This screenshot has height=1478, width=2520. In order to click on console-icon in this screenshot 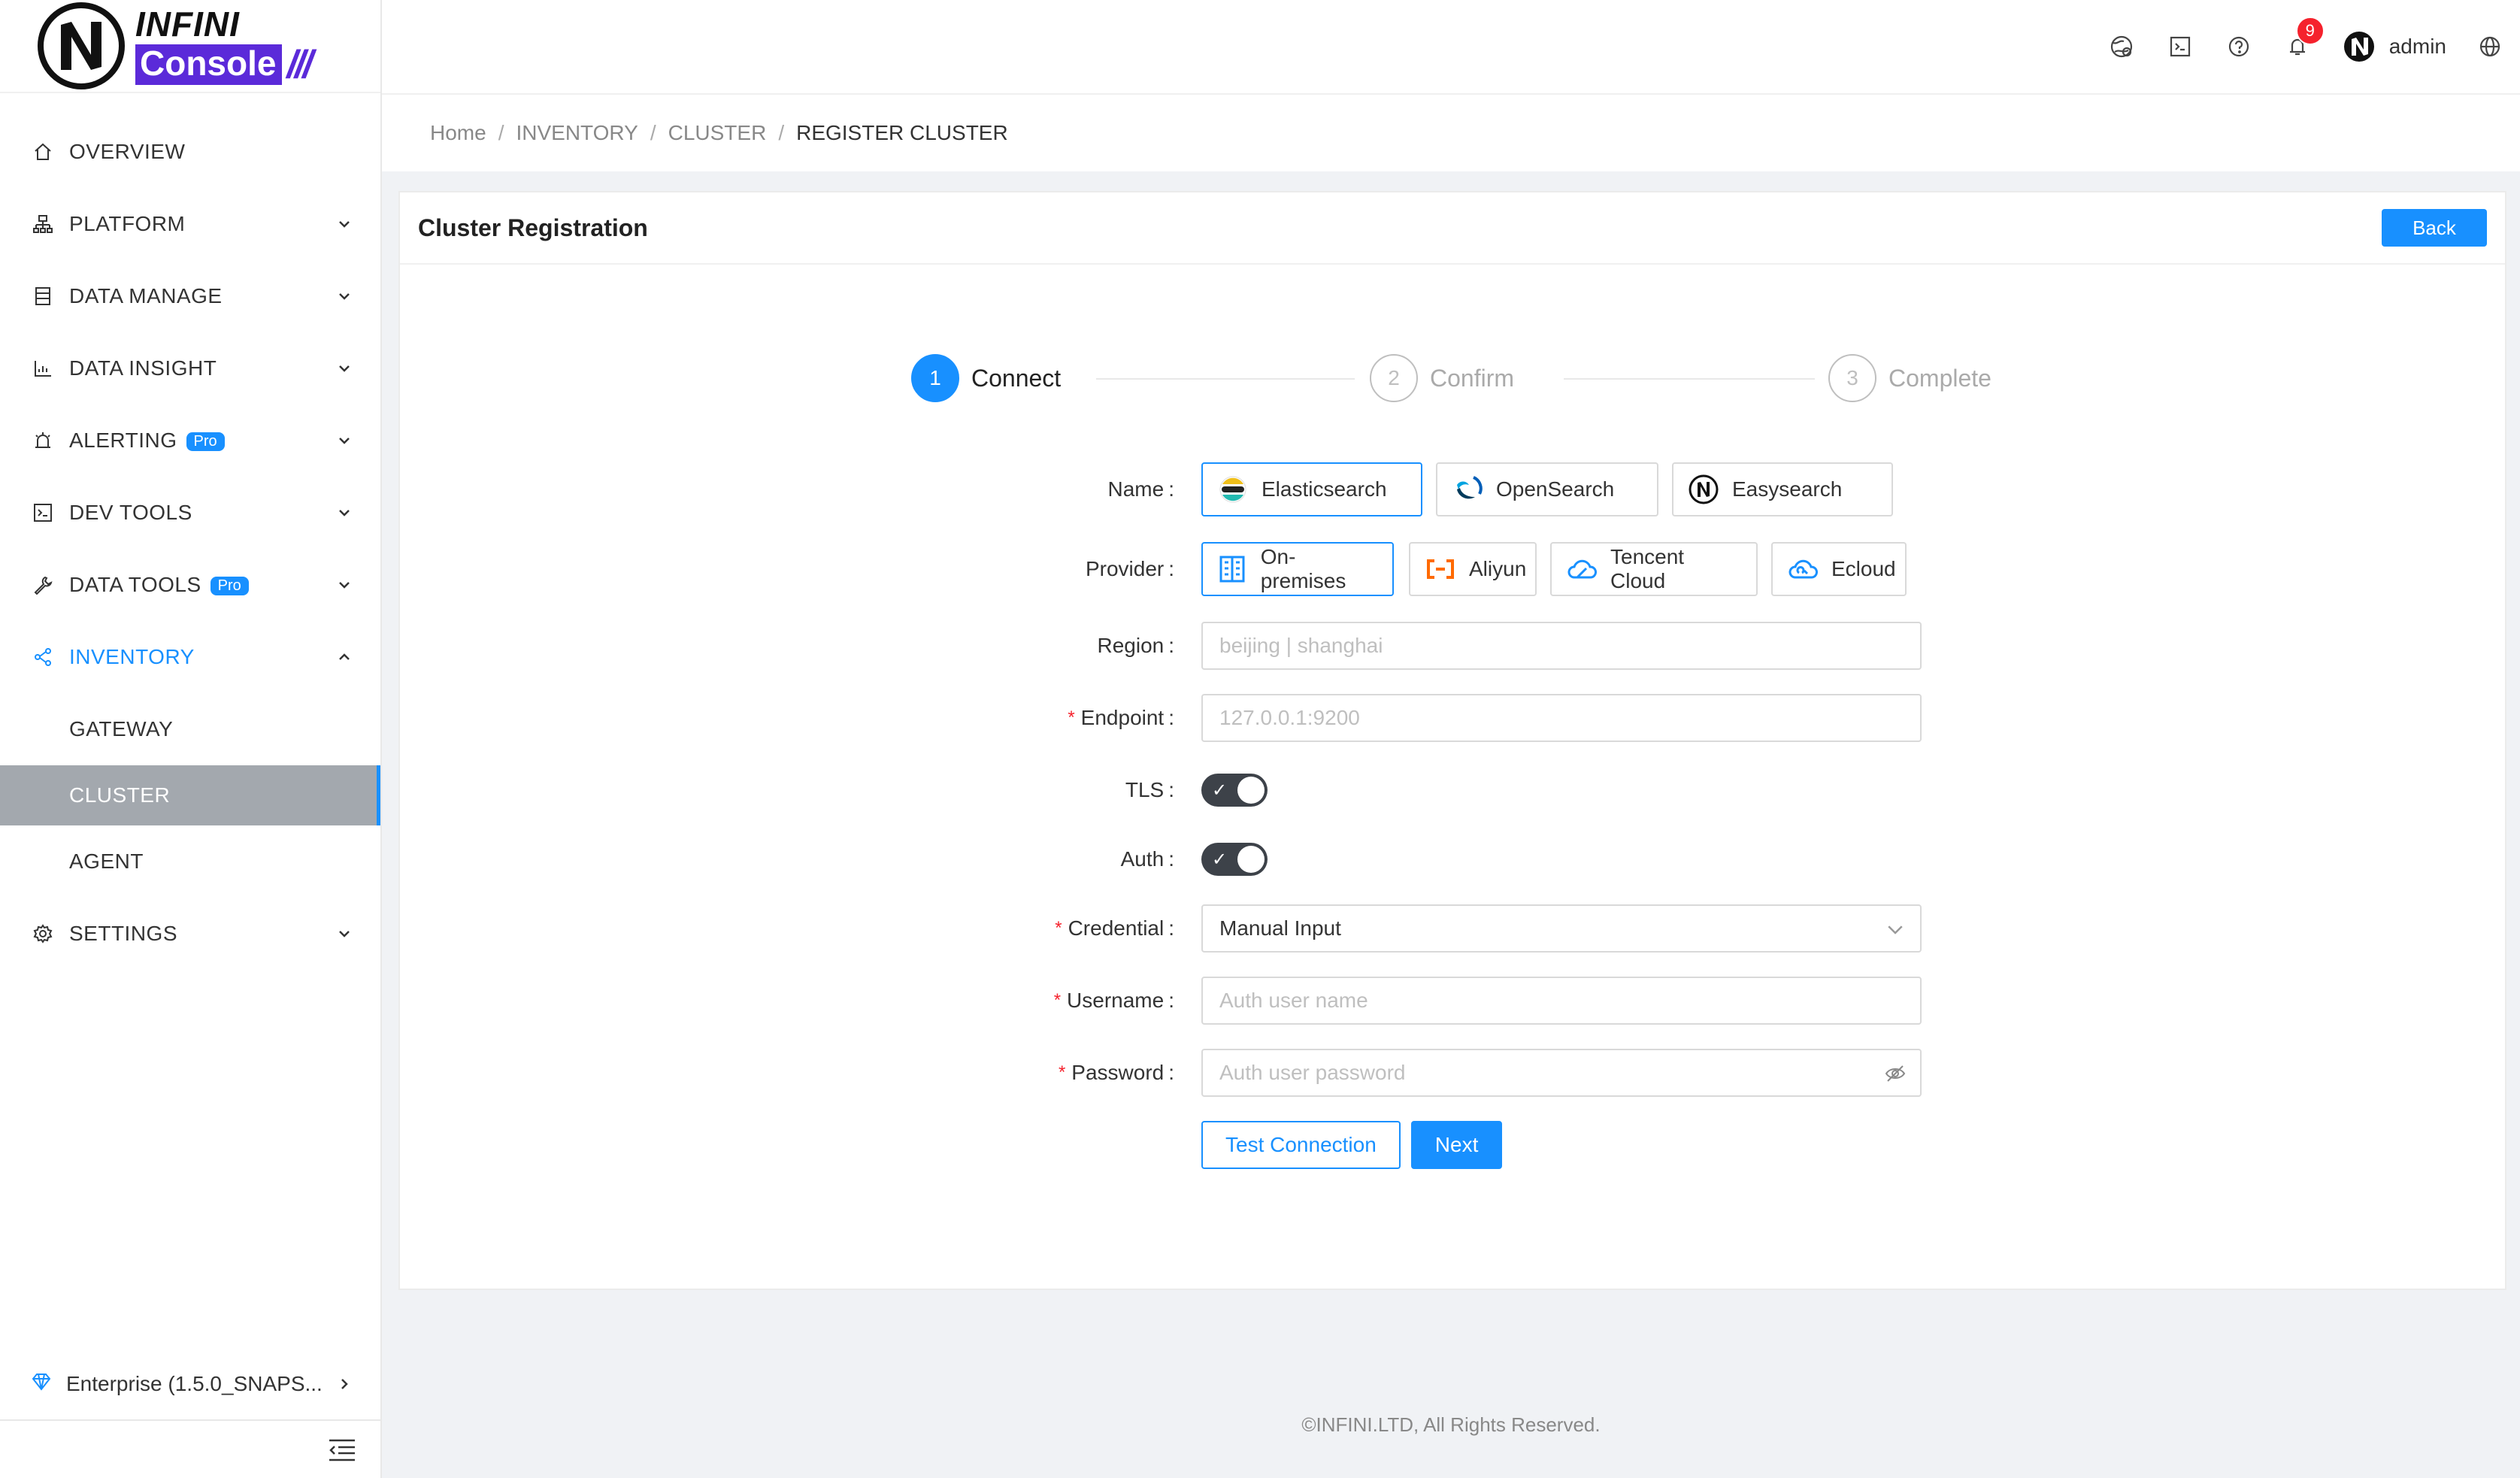, I will do `click(2122, 47)`.